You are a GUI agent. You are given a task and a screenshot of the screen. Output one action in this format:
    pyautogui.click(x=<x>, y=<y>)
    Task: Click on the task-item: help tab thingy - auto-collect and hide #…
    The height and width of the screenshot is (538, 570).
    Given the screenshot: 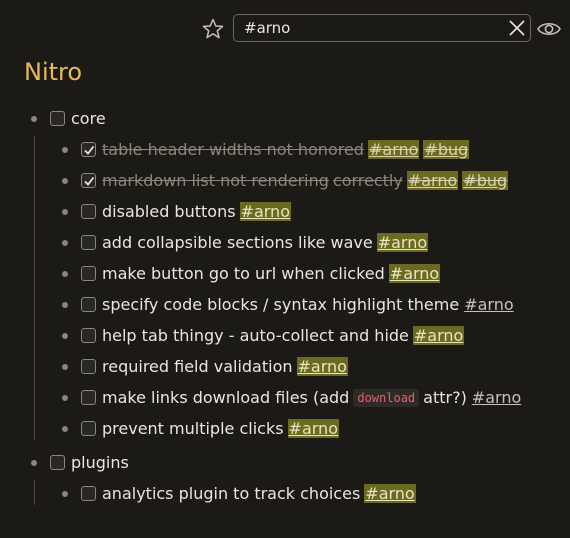 What is the action you would take?
    pyautogui.click(x=263, y=335)
    